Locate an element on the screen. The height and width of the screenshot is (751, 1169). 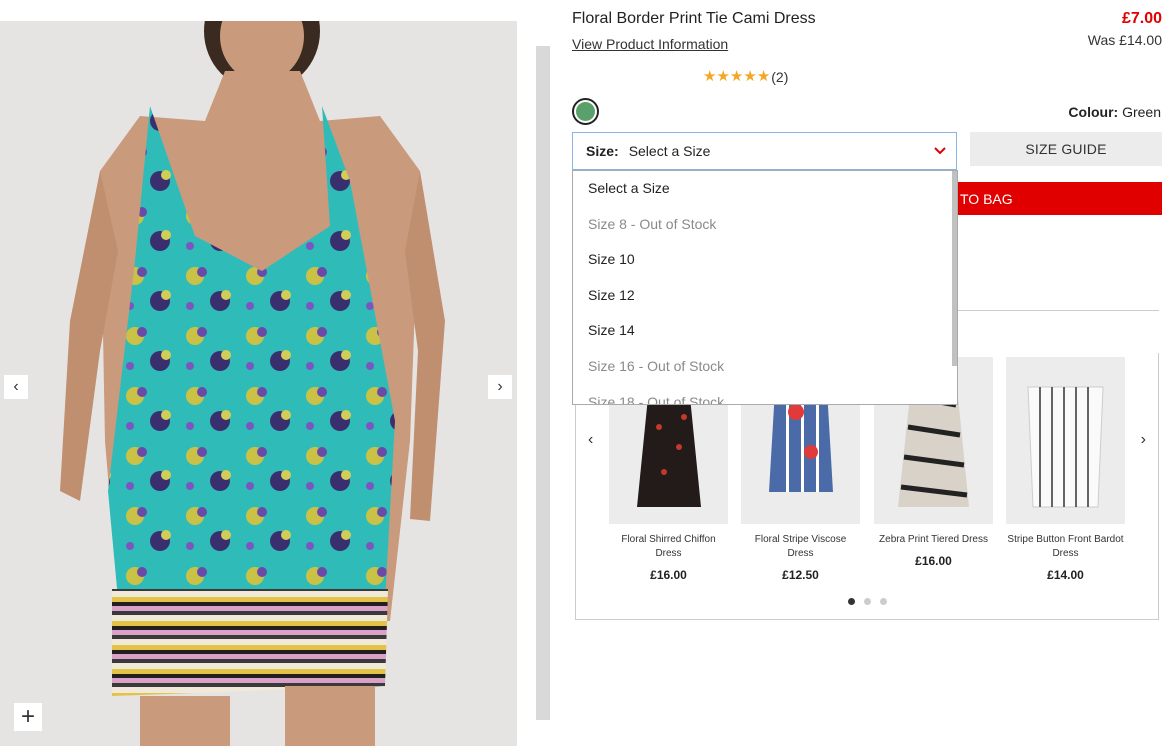
size-option: Size 18 - Out of Stock is located at coordinates (765, 394).